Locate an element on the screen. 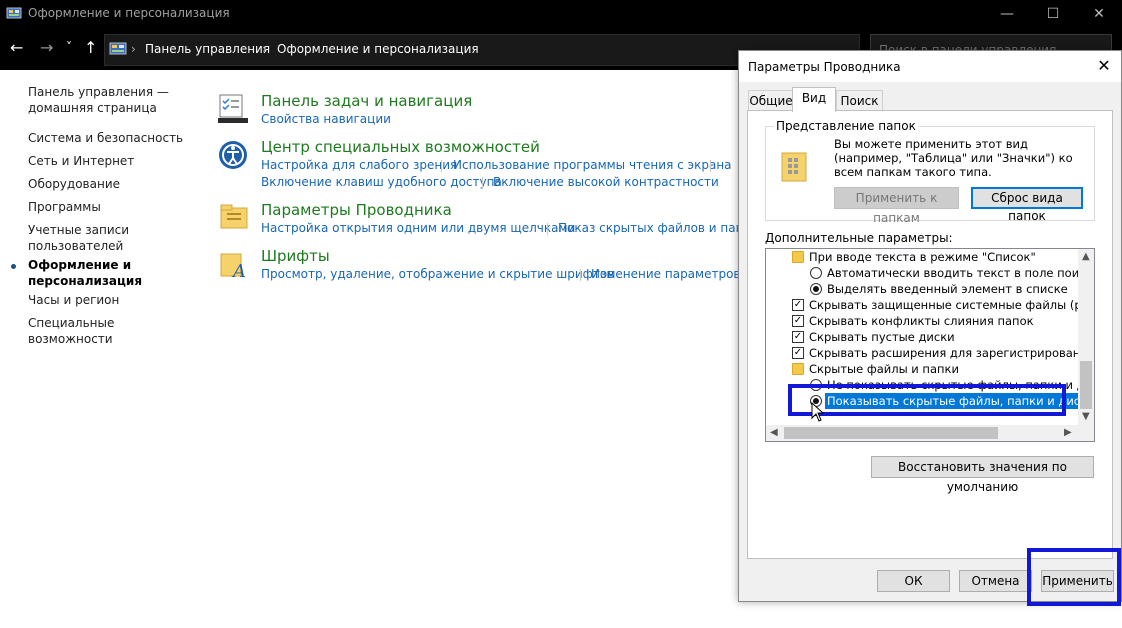 Image resolution: width=1122 pixels, height=628 pixels. link-sticky-keys: Включение клавиш удобного доступа is located at coordinates (381, 182).